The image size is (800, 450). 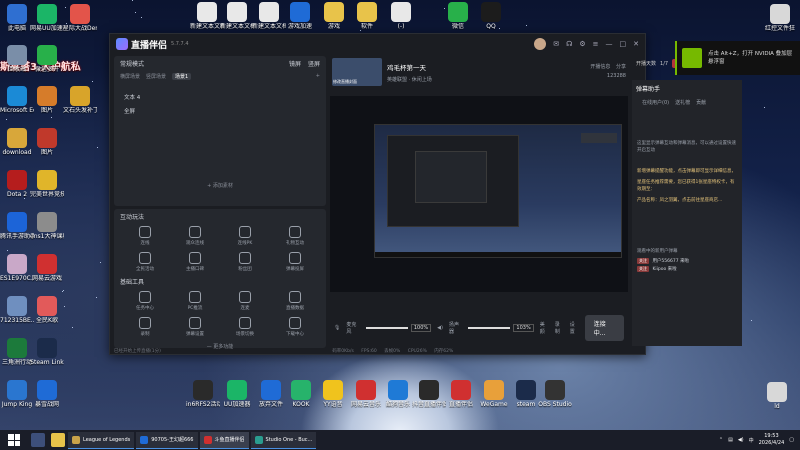 I want to click on desktop-icon: Microsoft Edge, so click(x=17, y=100).